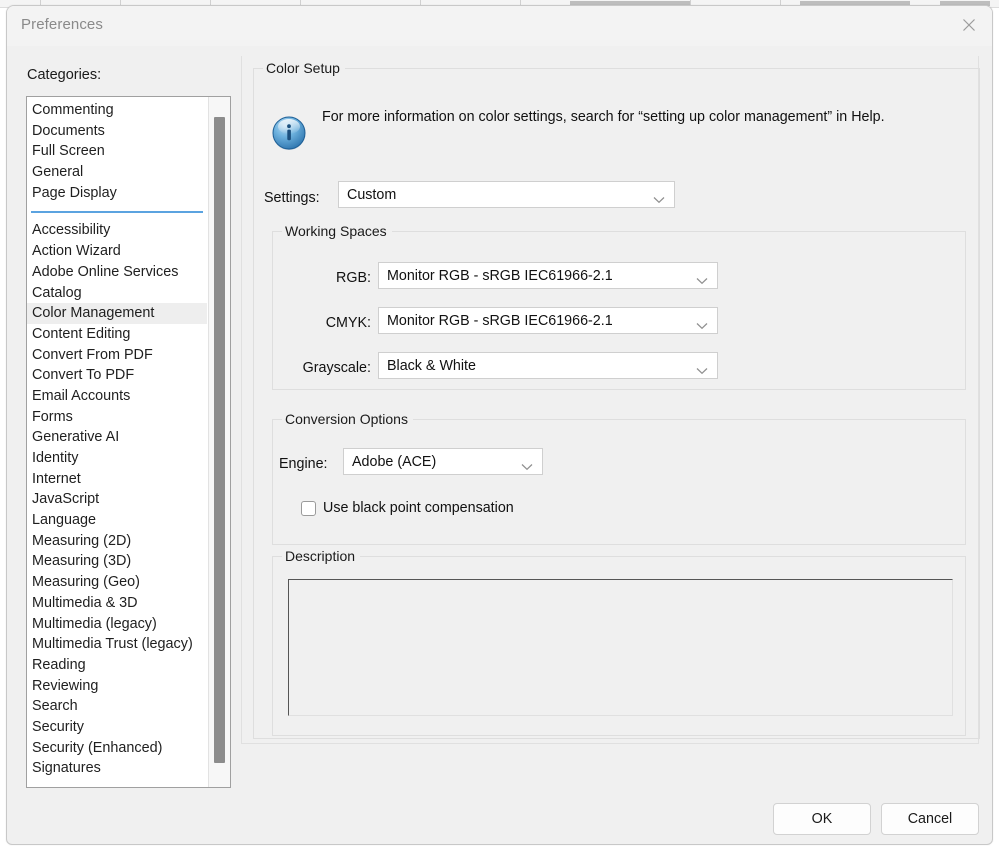 Image resolution: width=999 pixels, height=849 pixels. What do you see at coordinates (394, 461) in the screenshot?
I see `engine-dropdown-value: Adobe (ACE)` at bounding box center [394, 461].